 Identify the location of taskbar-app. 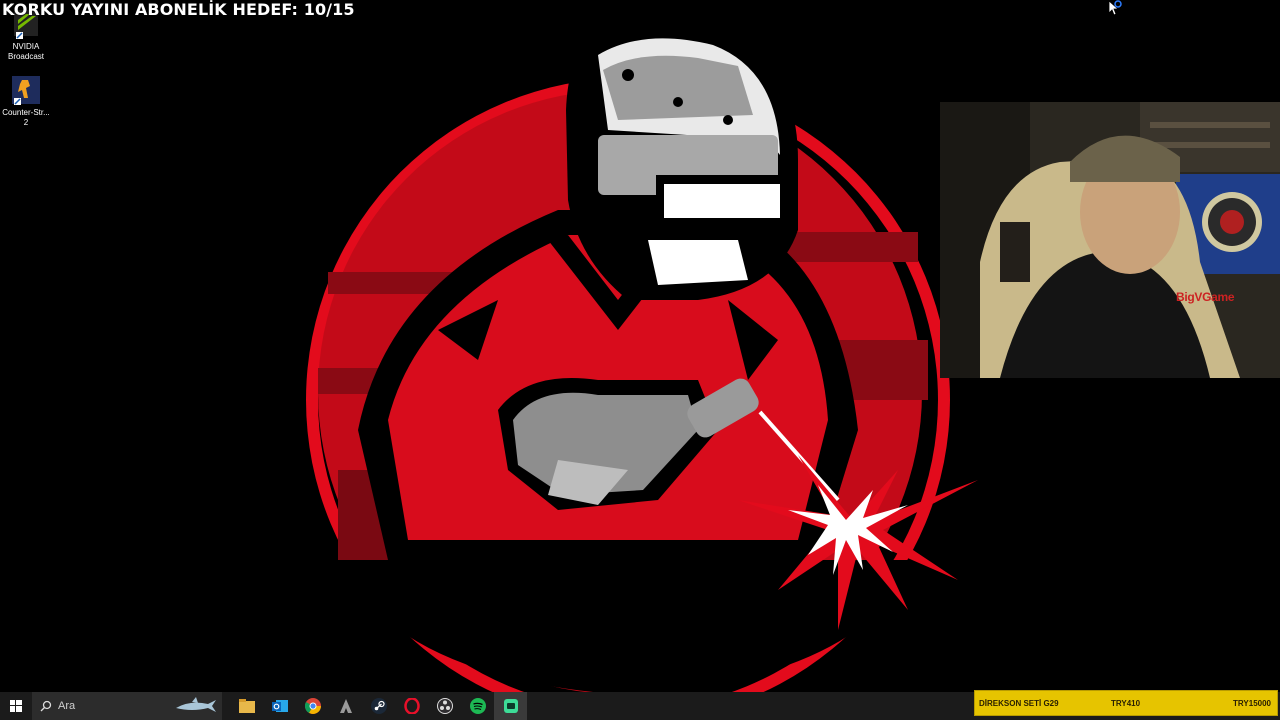
(345, 706).